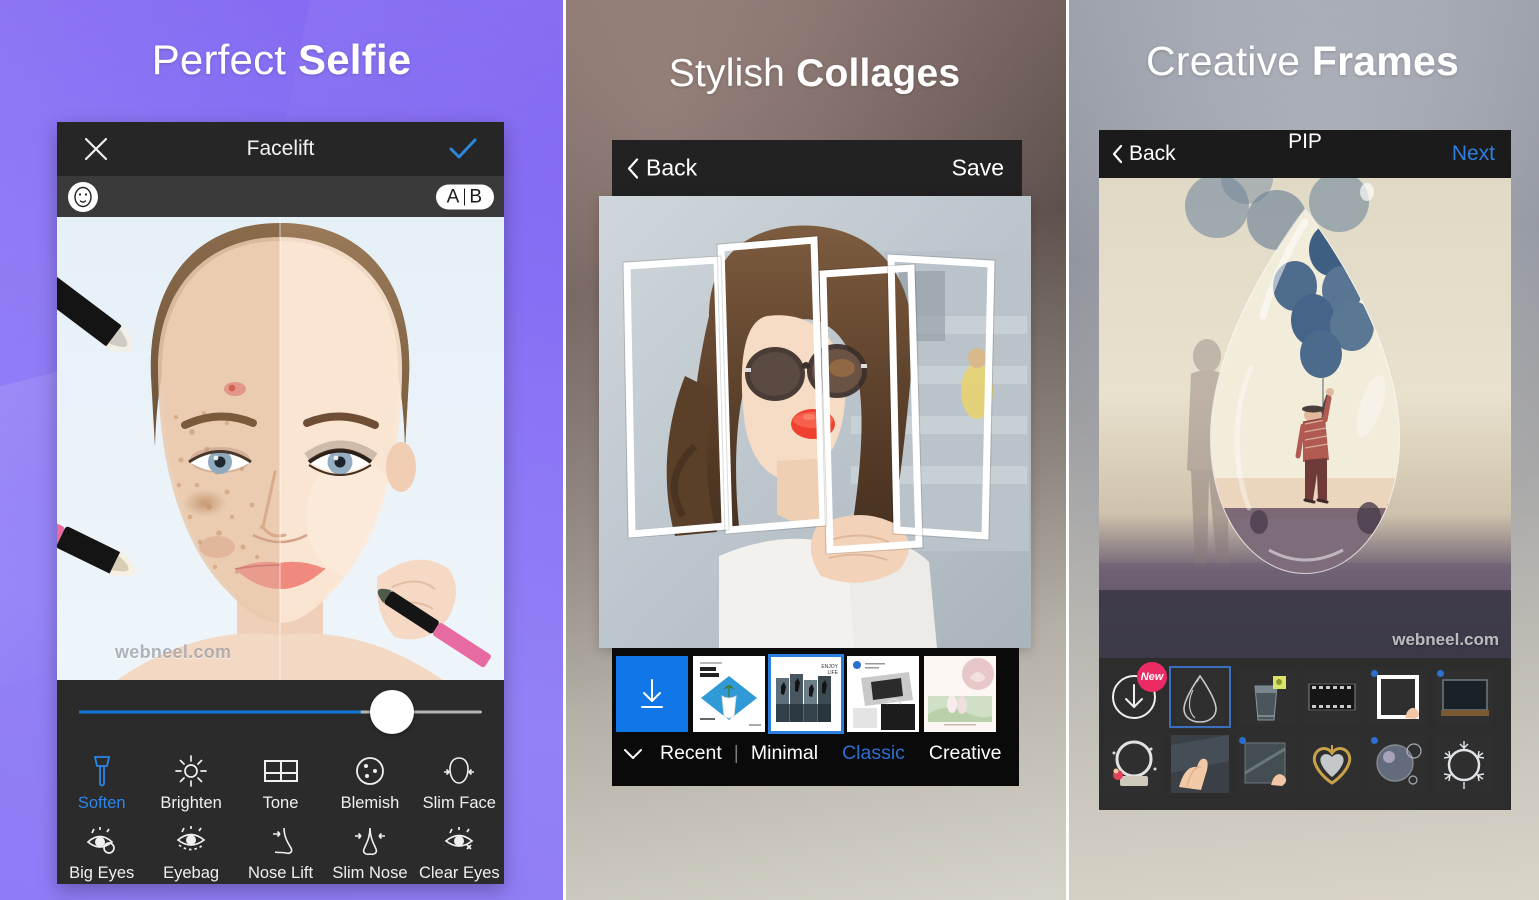 Image resolution: width=1539 pixels, height=900 pixels. Describe the element at coordinates (476, 196) in the screenshot. I see `ab-toggle-b: B` at that location.